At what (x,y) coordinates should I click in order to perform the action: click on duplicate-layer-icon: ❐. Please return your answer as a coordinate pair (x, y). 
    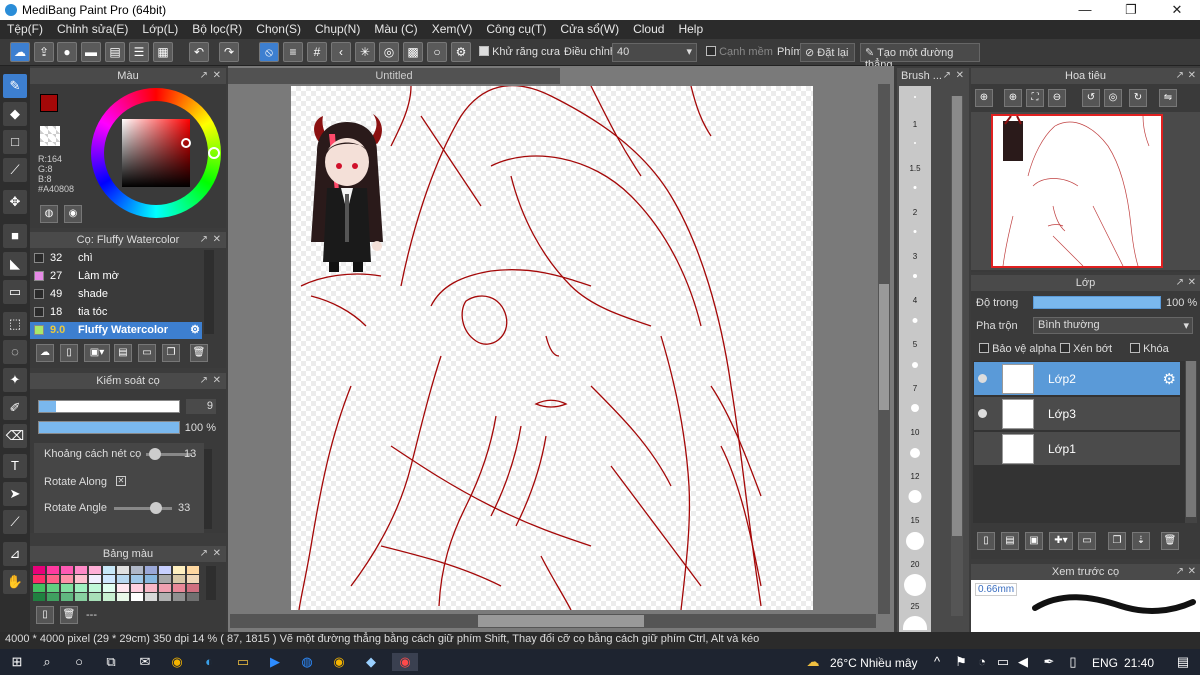
    Looking at the image, I should click on (1117, 541).